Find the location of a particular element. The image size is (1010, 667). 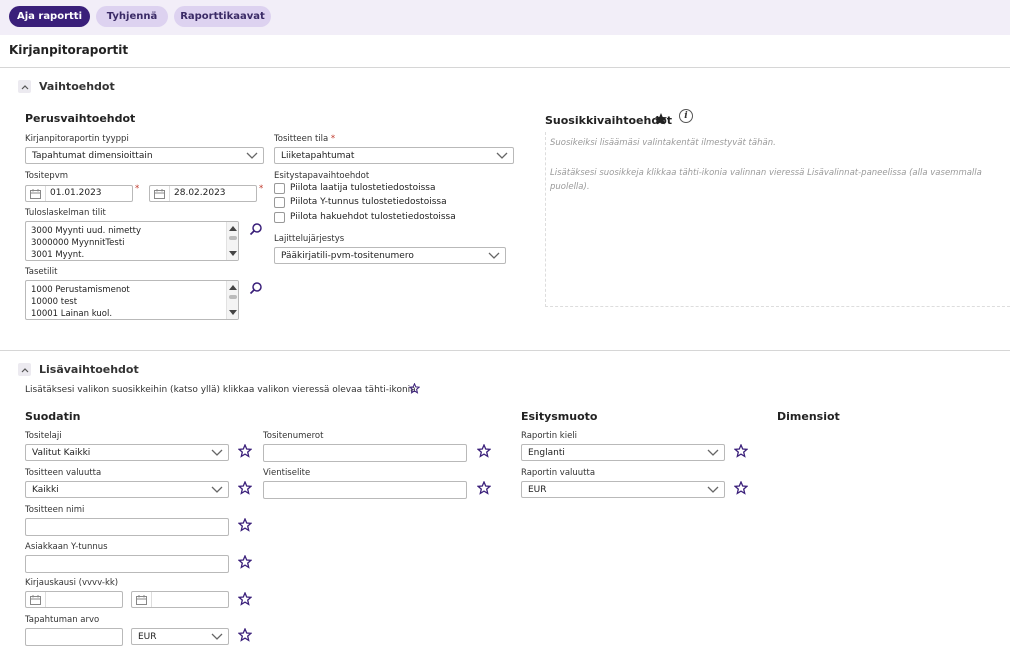

customer-business-id-input is located at coordinates (127, 564).